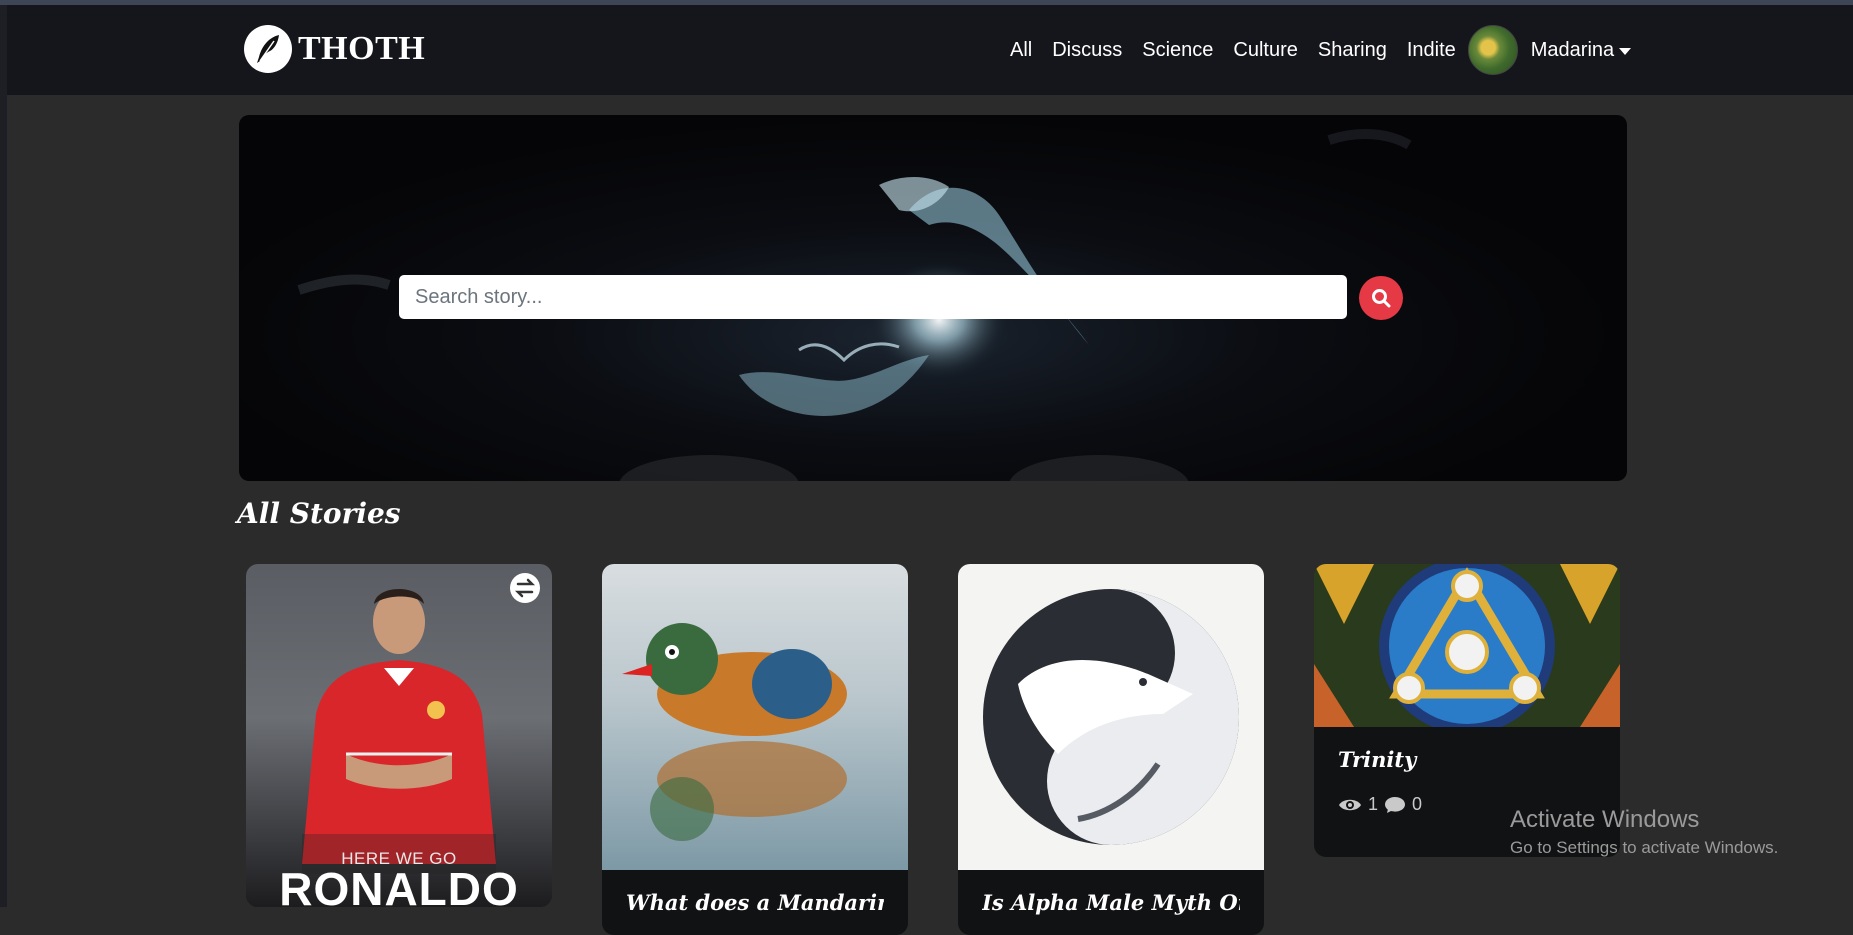 The image size is (1853, 935). What do you see at coordinates (399, 885) in the screenshot?
I see `image-text-big: RONALDO` at bounding box center [399, 885].